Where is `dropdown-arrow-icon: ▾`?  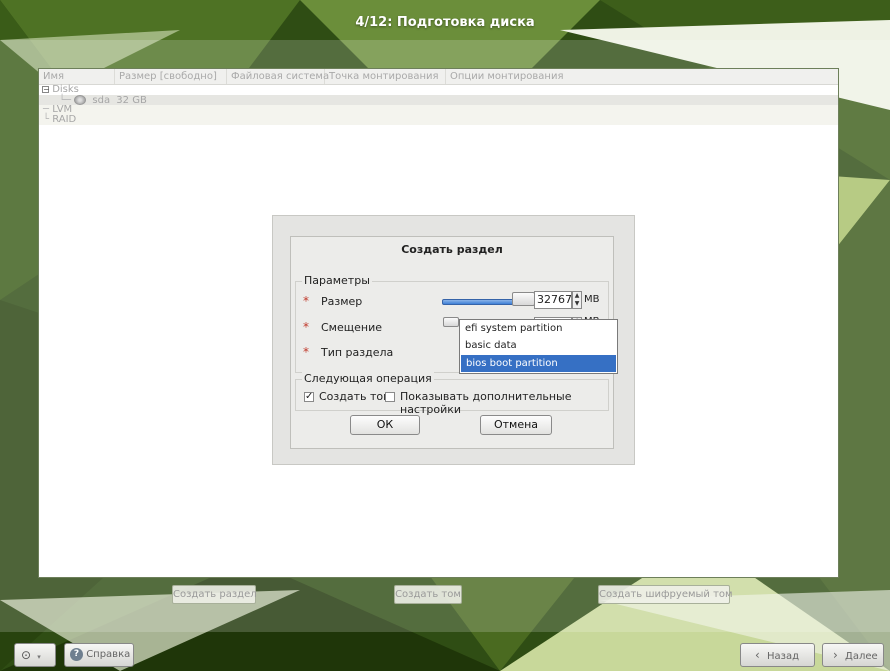
dropdown-arrow-icon: ▾ is located at coordinates (39, 657).